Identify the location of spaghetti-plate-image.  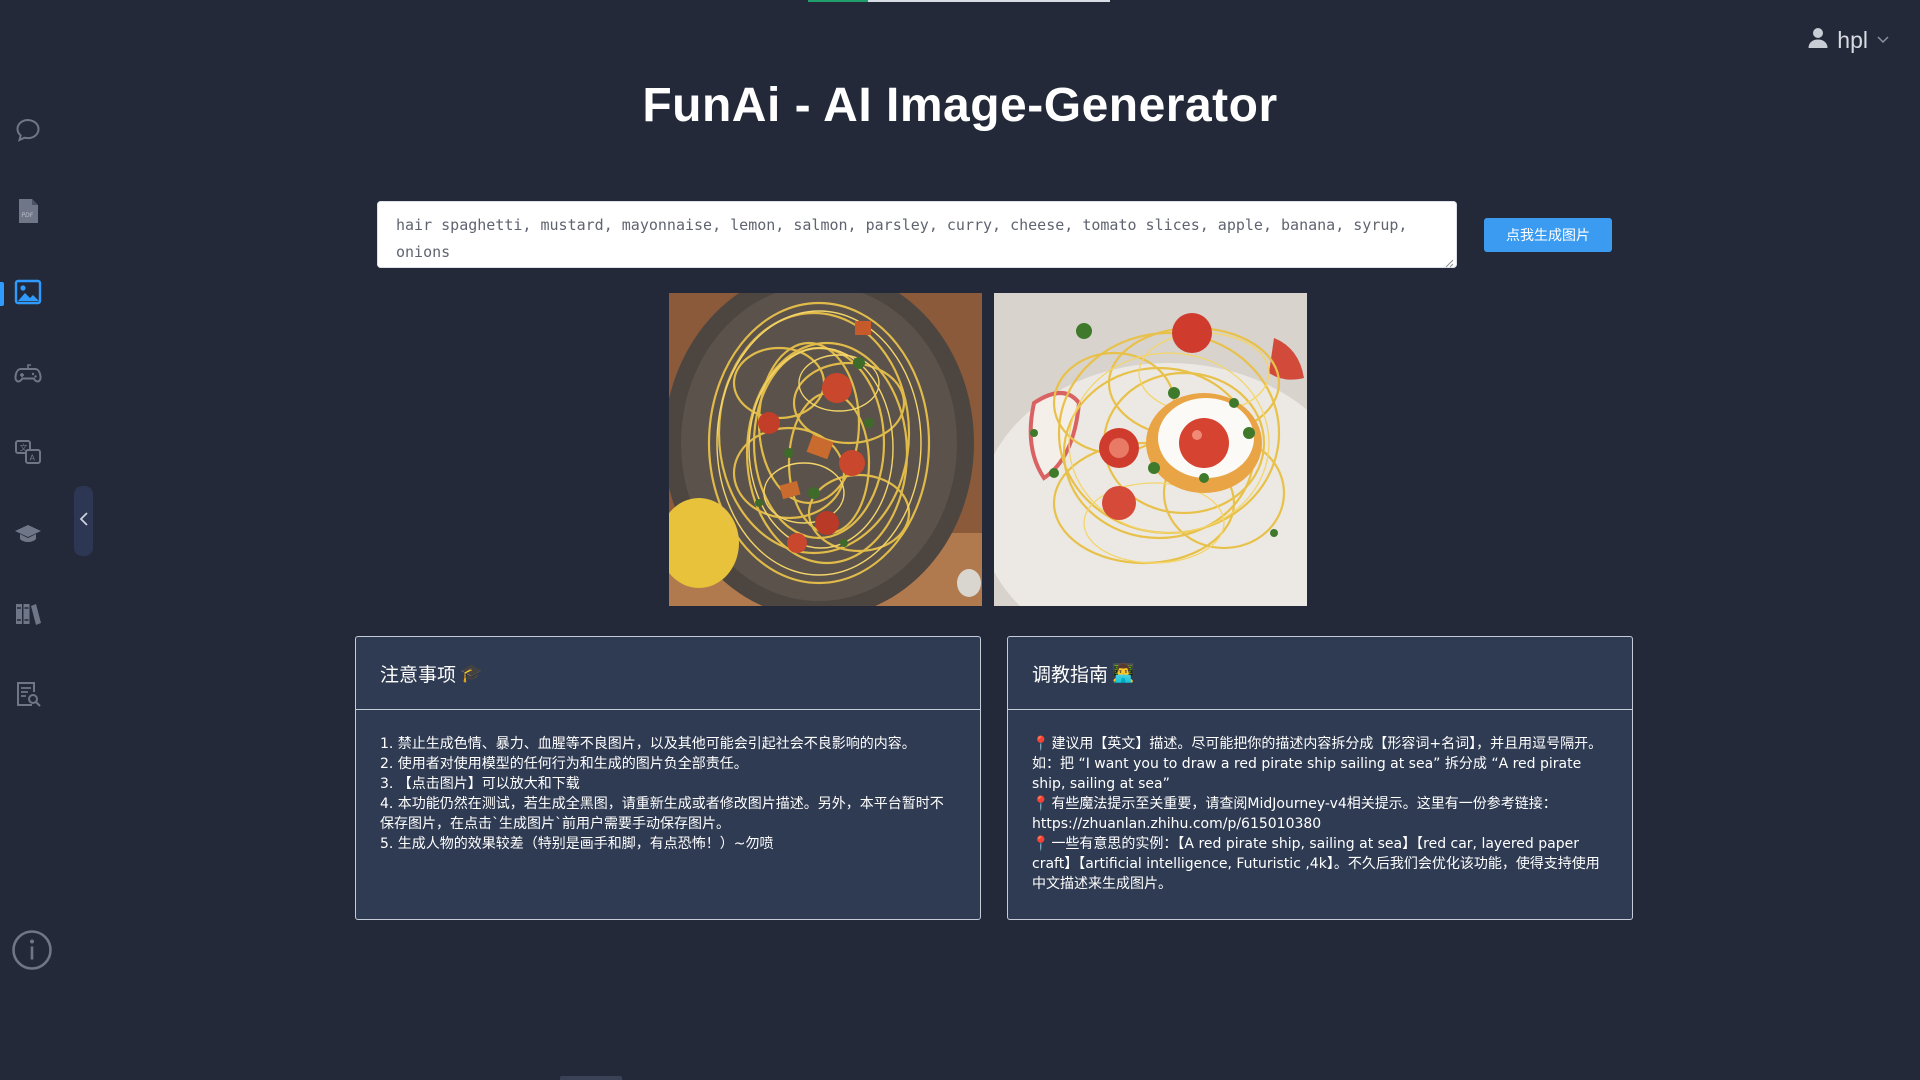
(825, 449).